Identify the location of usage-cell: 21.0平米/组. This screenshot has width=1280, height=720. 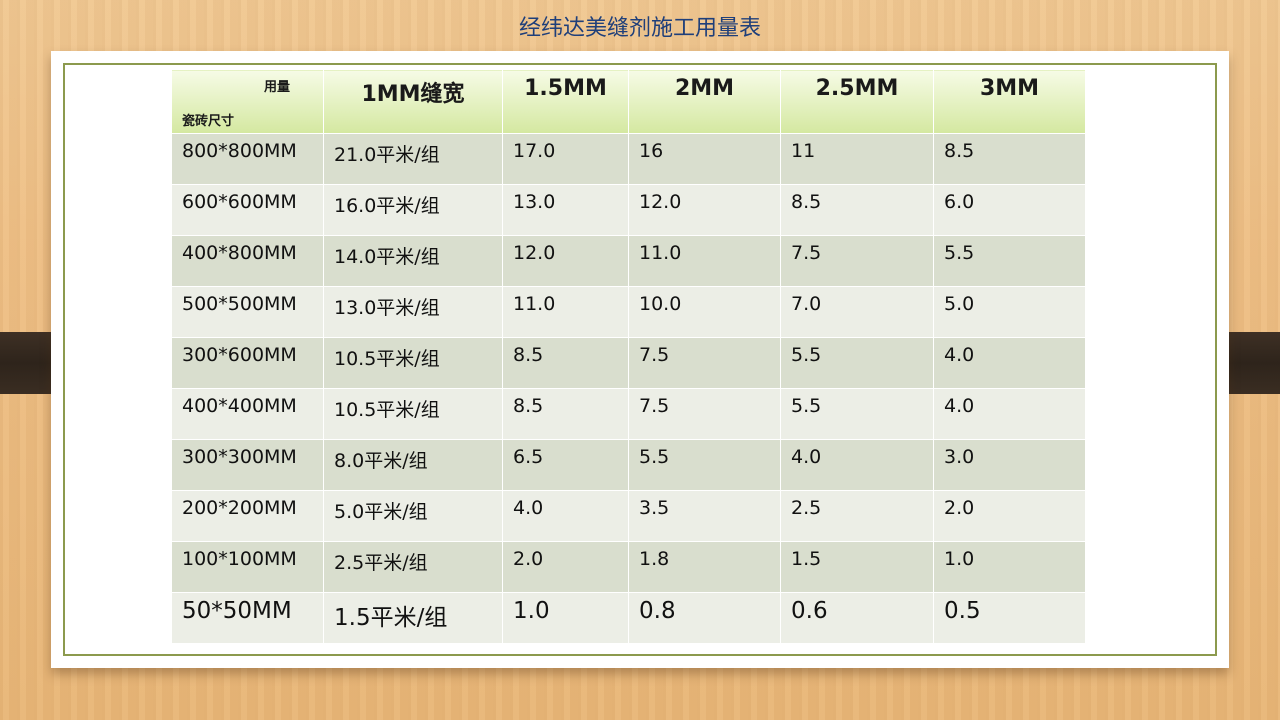
(413, 159).